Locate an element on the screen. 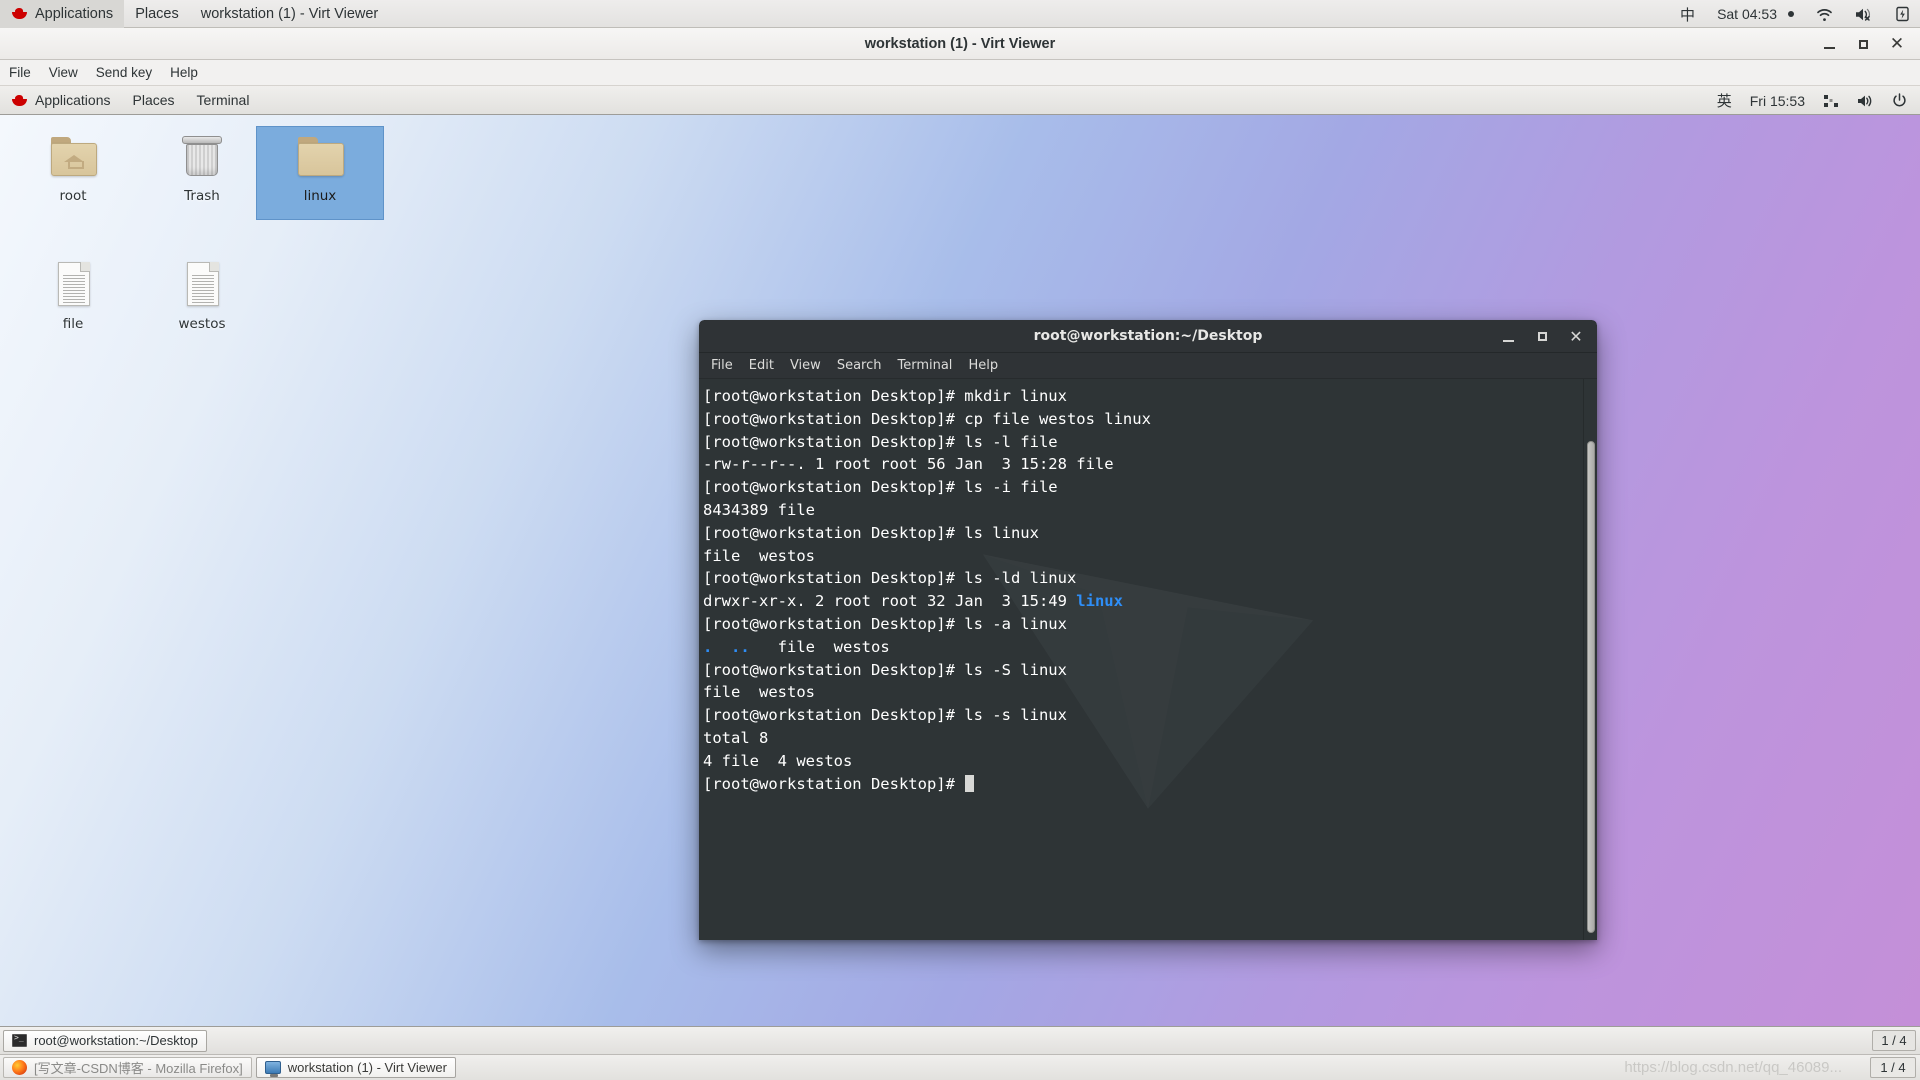 The height and width of the screenshot is (1080, 1920). network-icon is located at coordinates (1831, 100).